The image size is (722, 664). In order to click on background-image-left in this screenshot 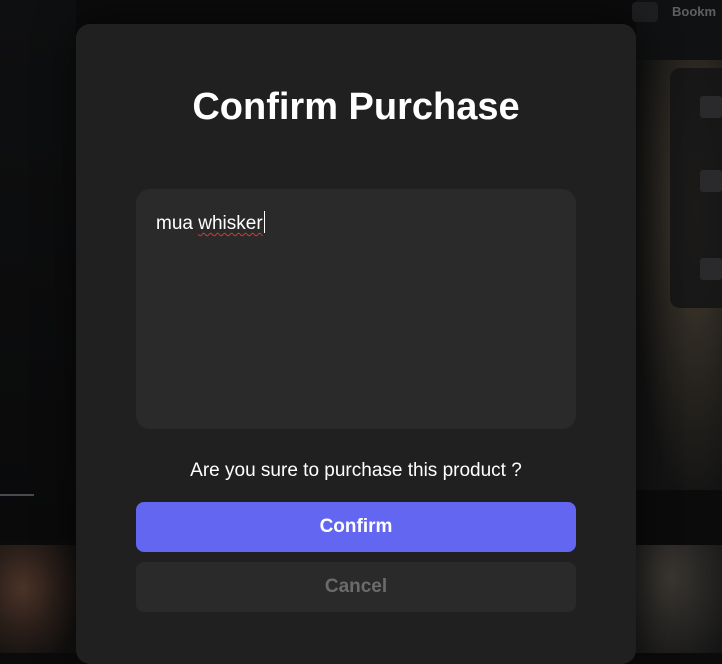, I will do `click(38, 599)`.